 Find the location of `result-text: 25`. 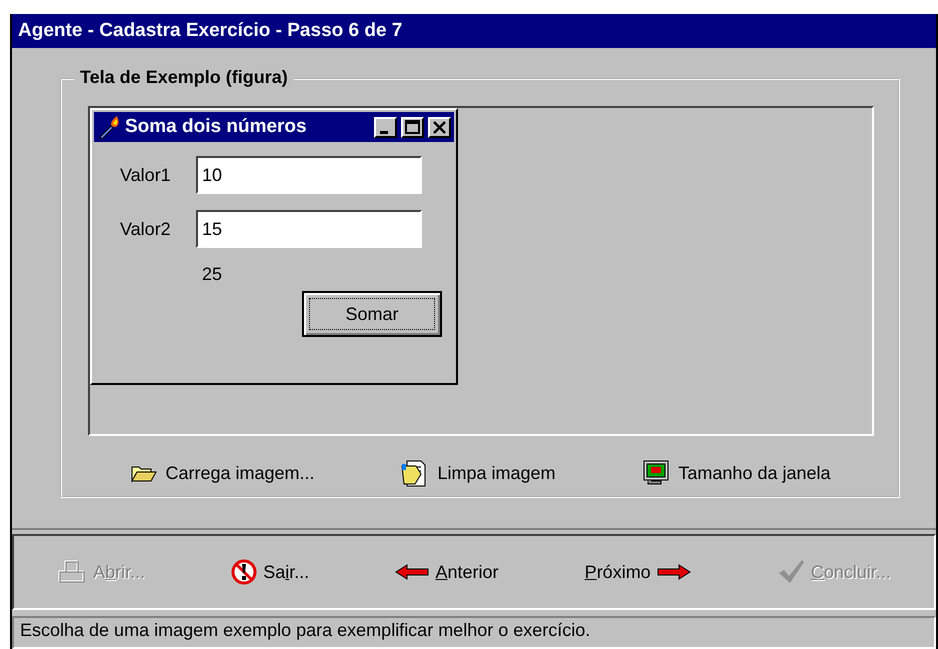

result-text: 25 is located at coordinates (213, 274).